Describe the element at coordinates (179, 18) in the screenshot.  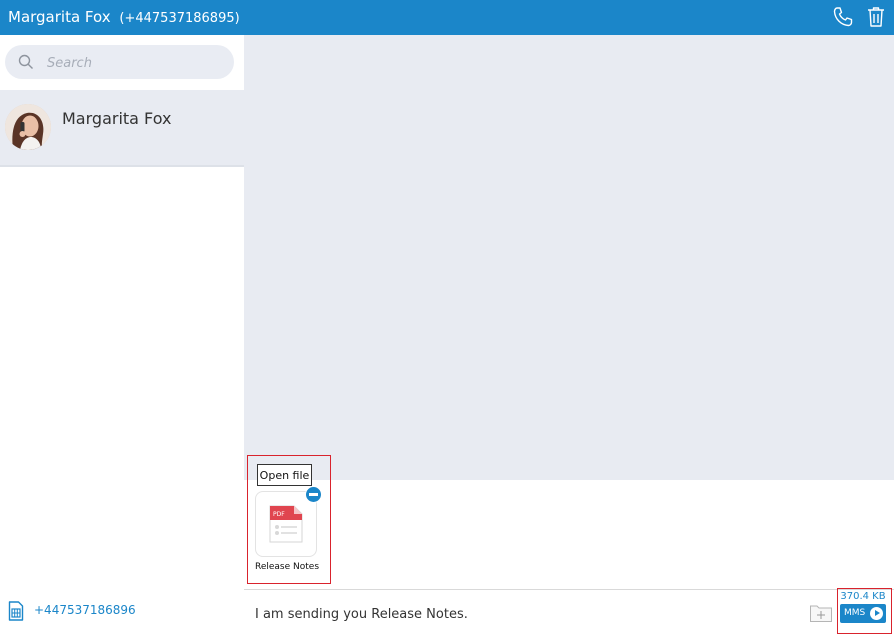
I see `header-contact-phone: (+447537186895)` at that location.